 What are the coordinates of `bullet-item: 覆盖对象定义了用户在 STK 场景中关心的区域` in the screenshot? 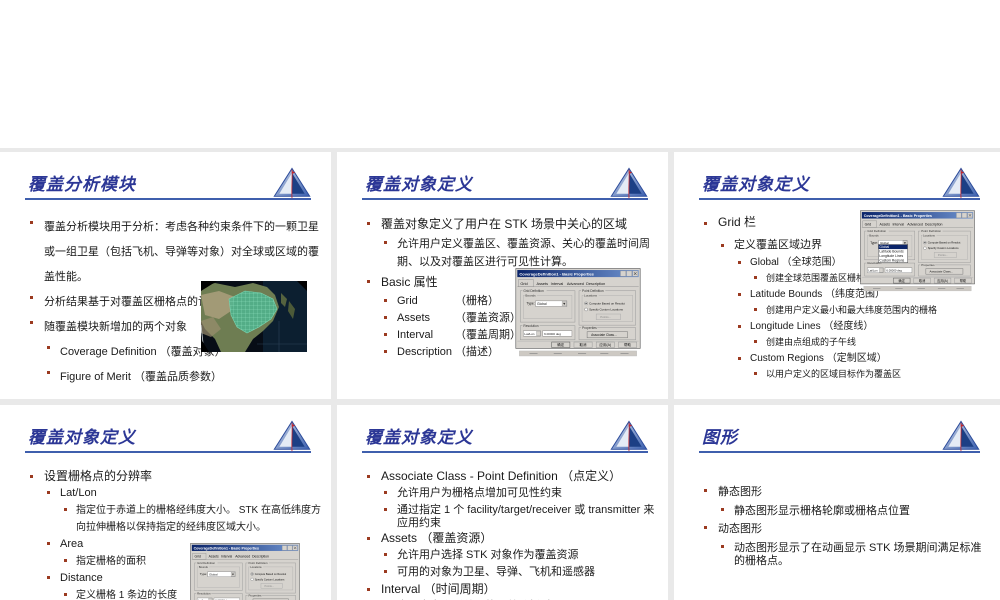 It's located at (498, 224).